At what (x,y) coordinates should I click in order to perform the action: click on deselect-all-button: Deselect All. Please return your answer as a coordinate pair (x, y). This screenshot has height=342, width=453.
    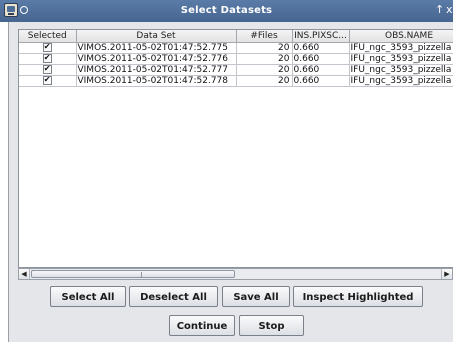
    Looking at the image, I should click on (173, 296).